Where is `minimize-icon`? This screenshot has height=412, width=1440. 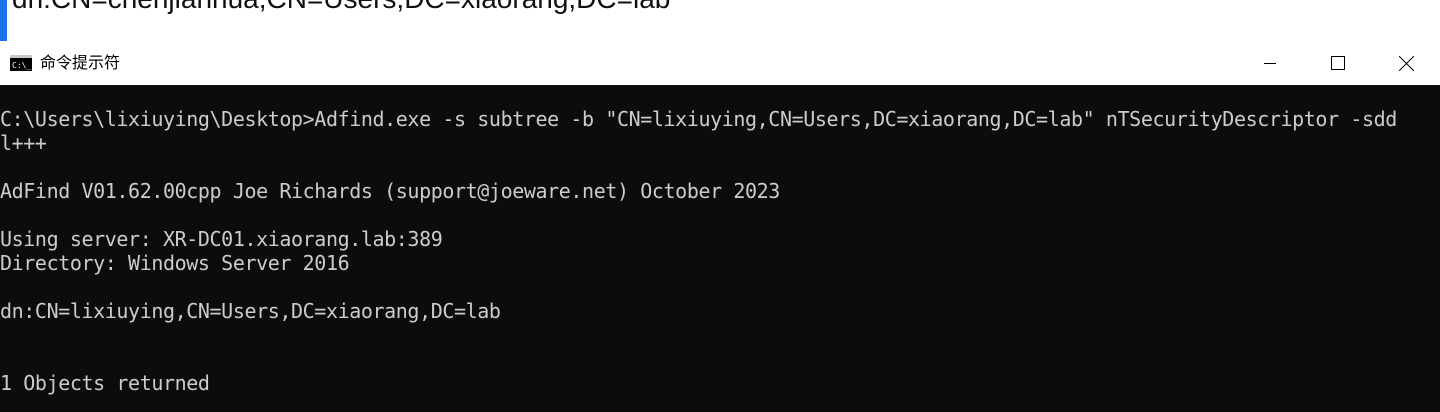
minimize-icon is located at coordinates (1270, 63).